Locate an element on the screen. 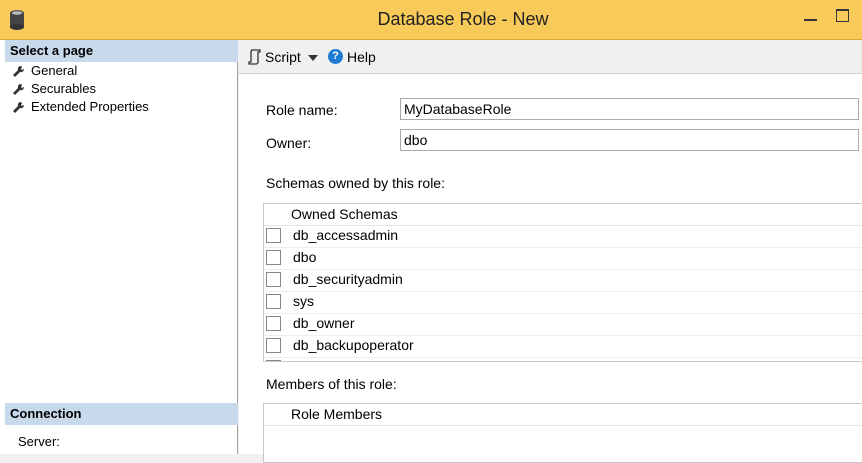 The width and height of the screenshot is (862, 463). script-label: Script is located at coordinates (283, 57).